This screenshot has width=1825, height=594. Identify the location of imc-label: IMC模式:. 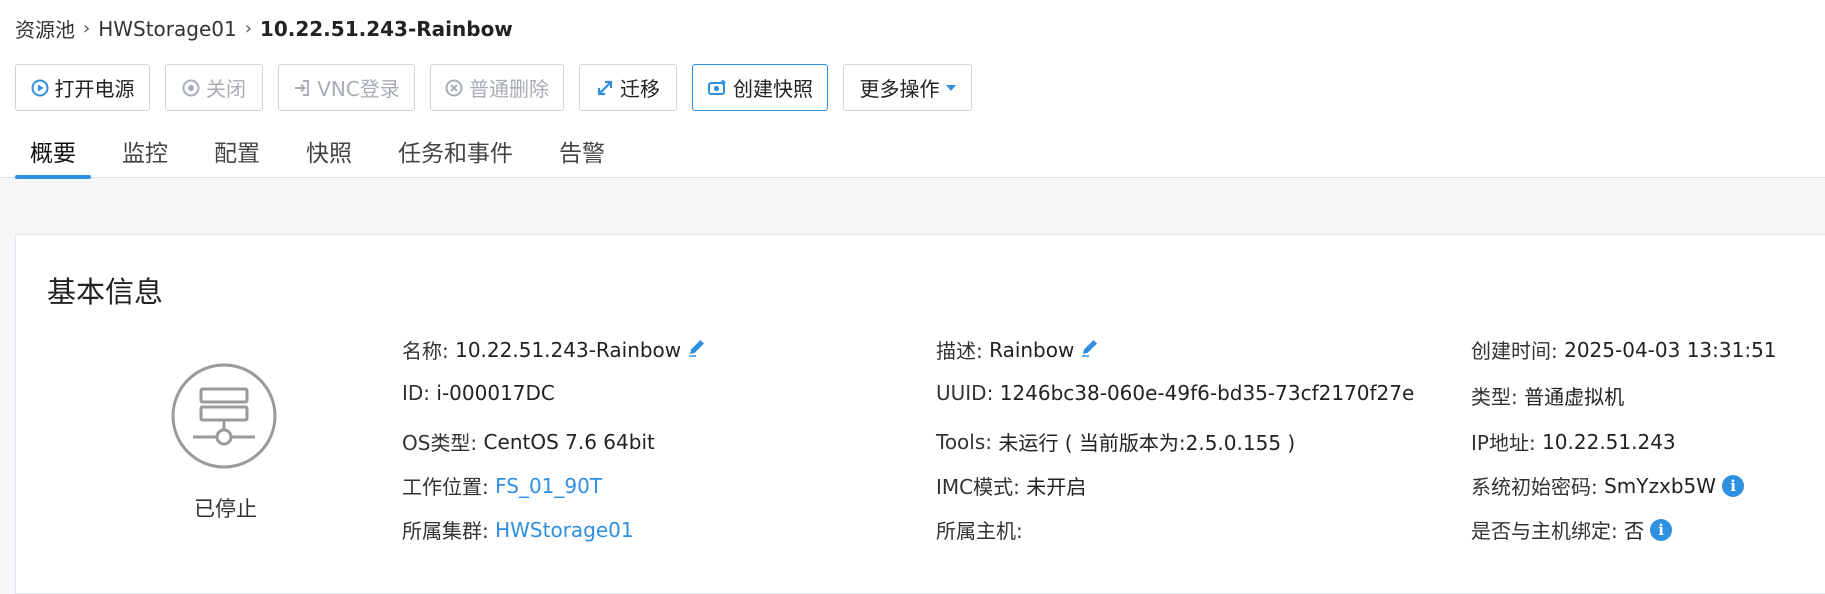
(978, 487).